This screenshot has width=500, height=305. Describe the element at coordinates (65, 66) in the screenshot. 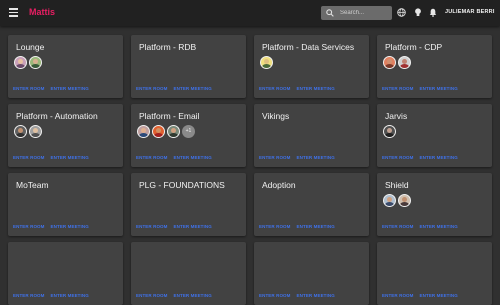

I see `room-card: Lounge ENTER ROOM ENTER MEETING` at that location.